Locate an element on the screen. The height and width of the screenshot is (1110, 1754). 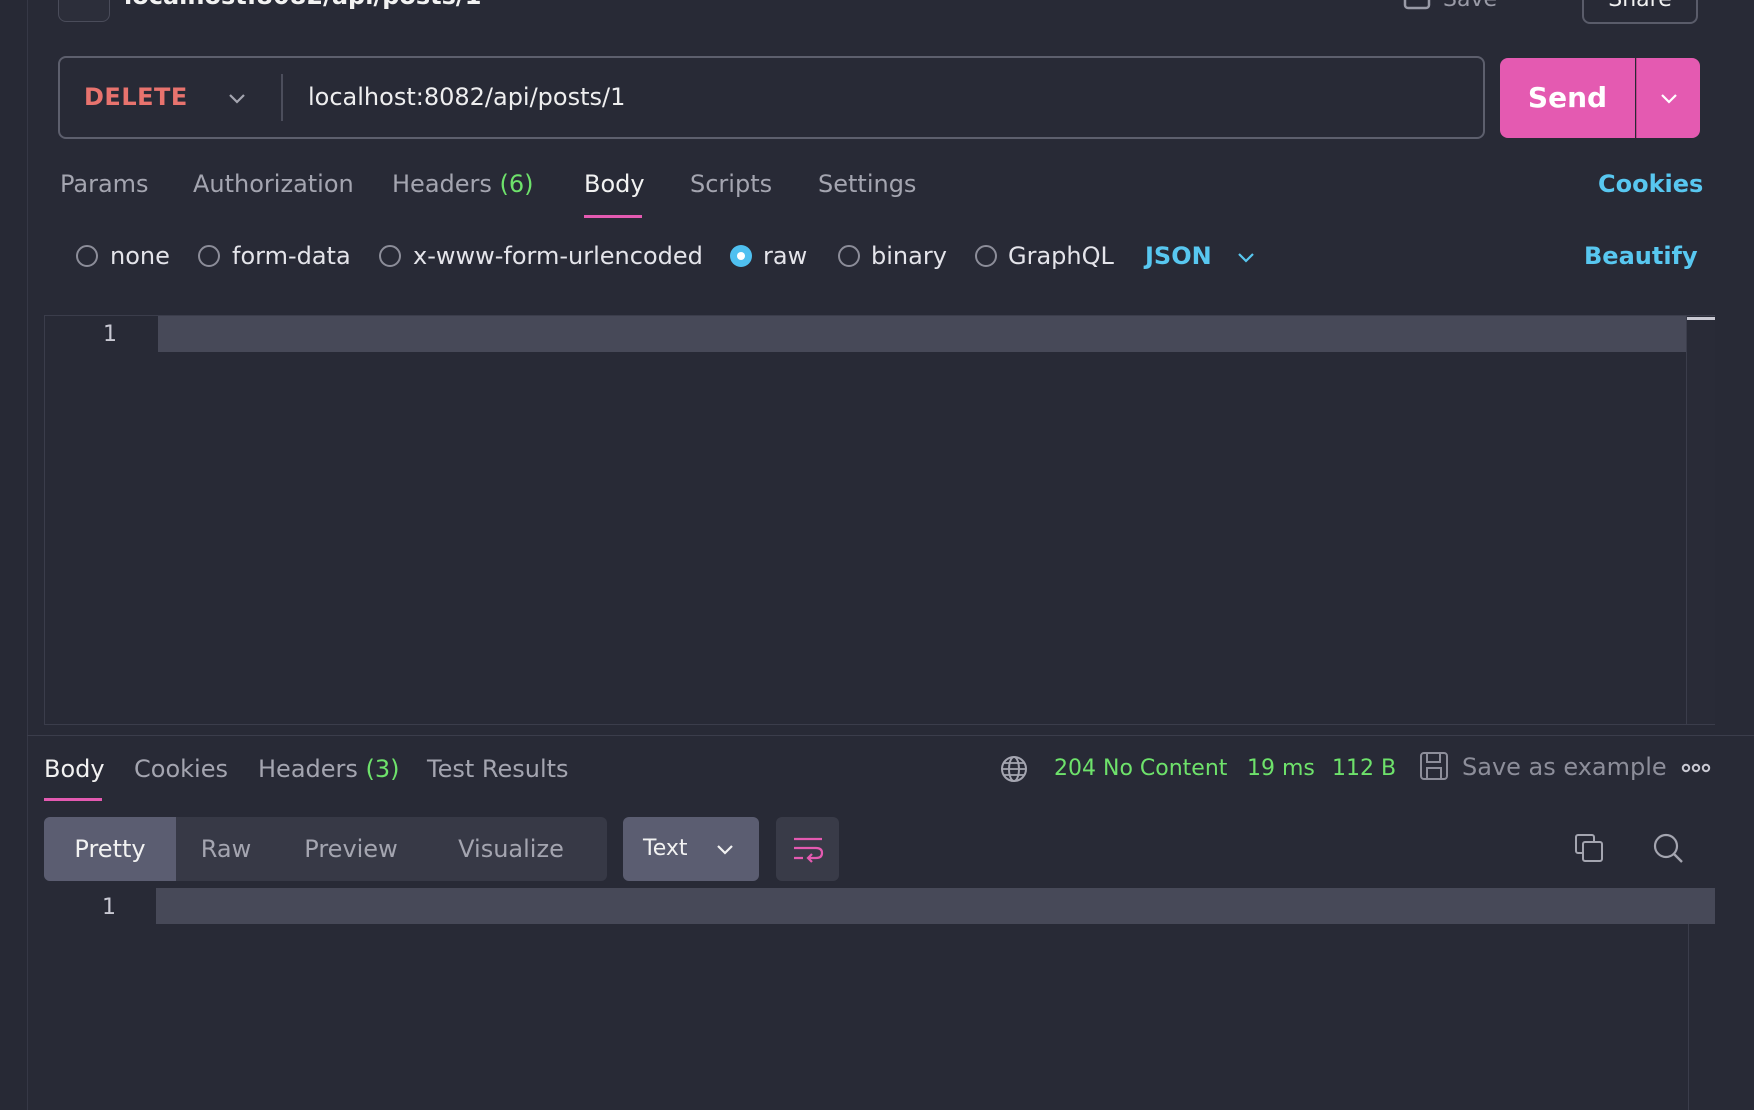
more-icon is located at coordinates (1696, 770).